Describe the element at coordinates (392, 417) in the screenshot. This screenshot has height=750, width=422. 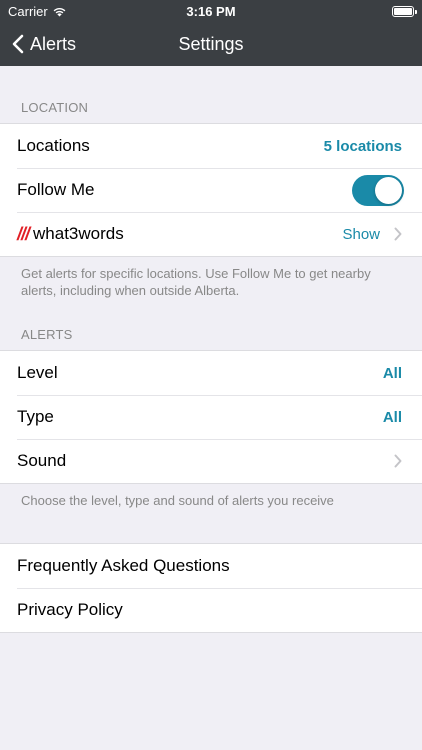
I see `type-value: All` at that location.